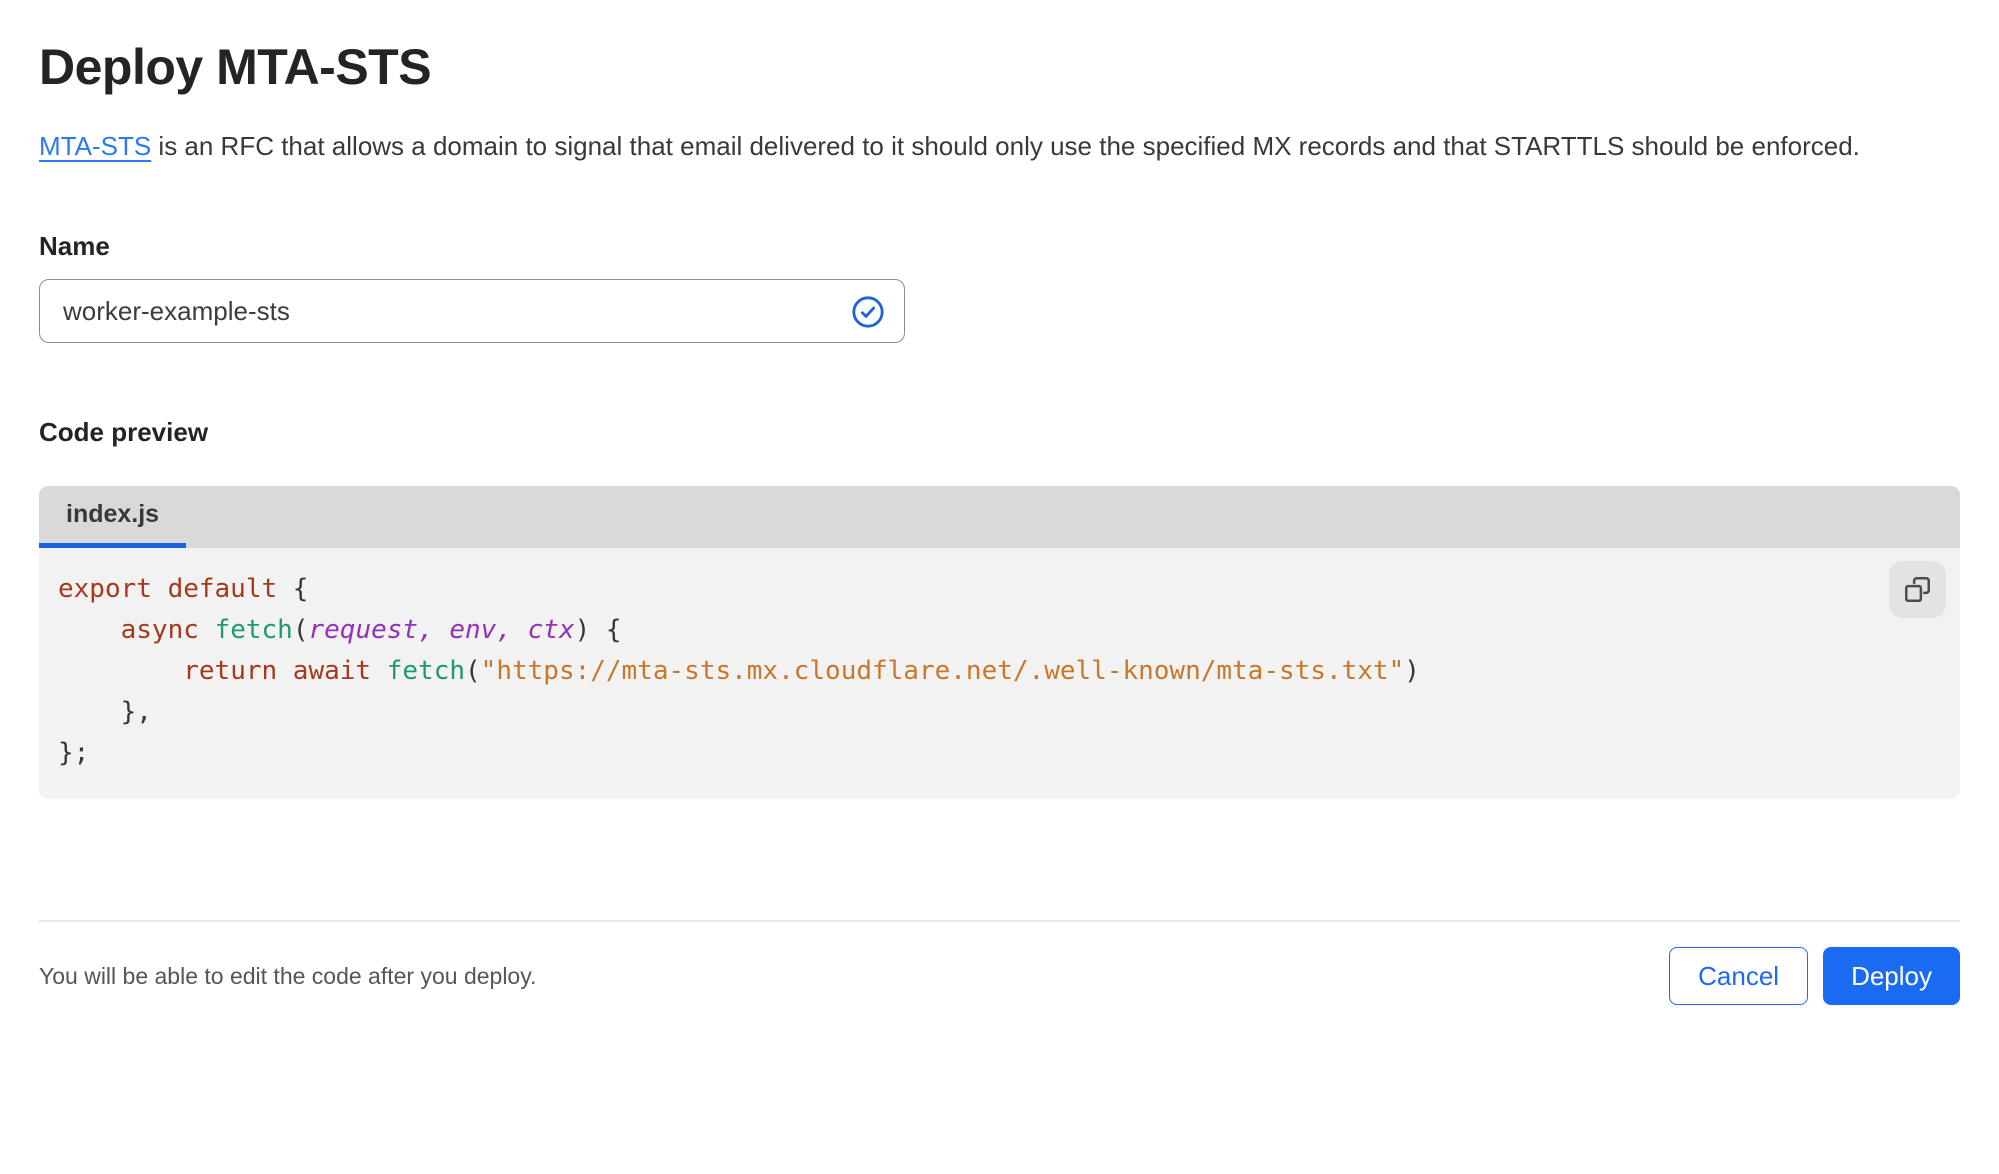  Describe the element at coordinates (235, 67) in the screenshot. I see `page-title: Deploy MTA-STS` at that location.